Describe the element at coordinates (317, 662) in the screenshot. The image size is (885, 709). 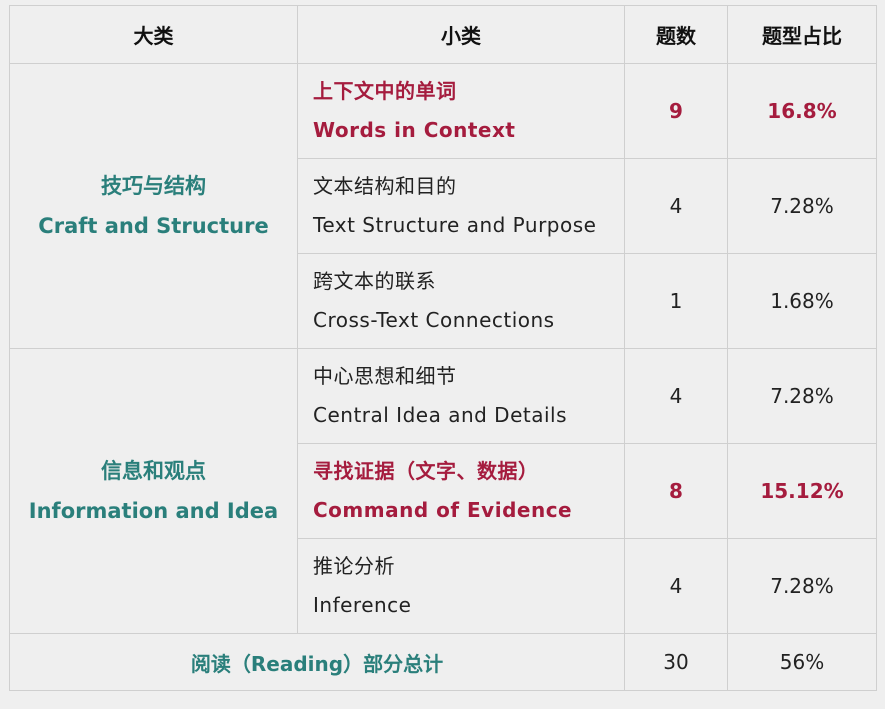
I see `total-label: 阅读（Reading）部分总计` at that location.